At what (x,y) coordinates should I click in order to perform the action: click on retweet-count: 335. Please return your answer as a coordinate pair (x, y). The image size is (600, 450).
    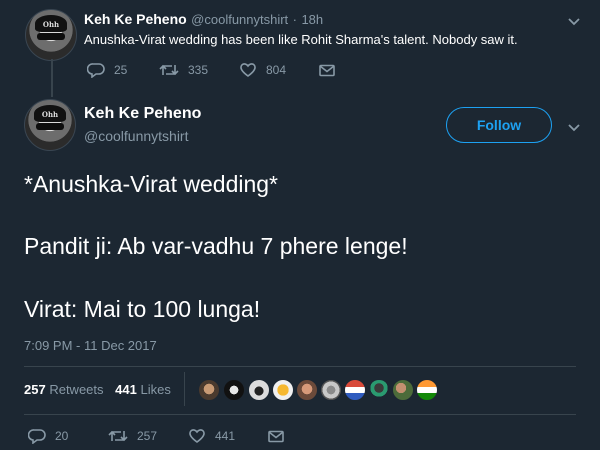
    Looking at the image, I should click on (198, 70).